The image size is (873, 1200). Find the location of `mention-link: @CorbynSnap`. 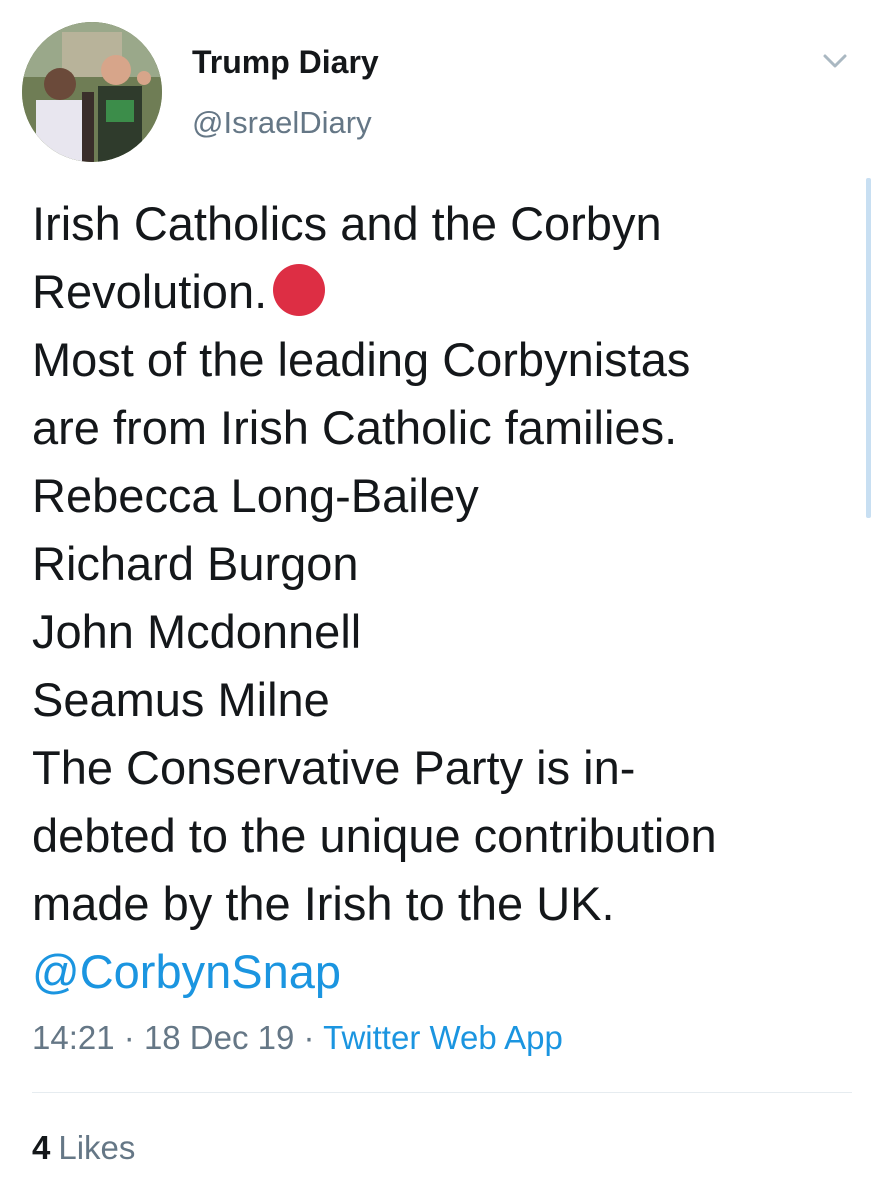

mention-link: @CorbynSnap is located at coordinates (432, 972).